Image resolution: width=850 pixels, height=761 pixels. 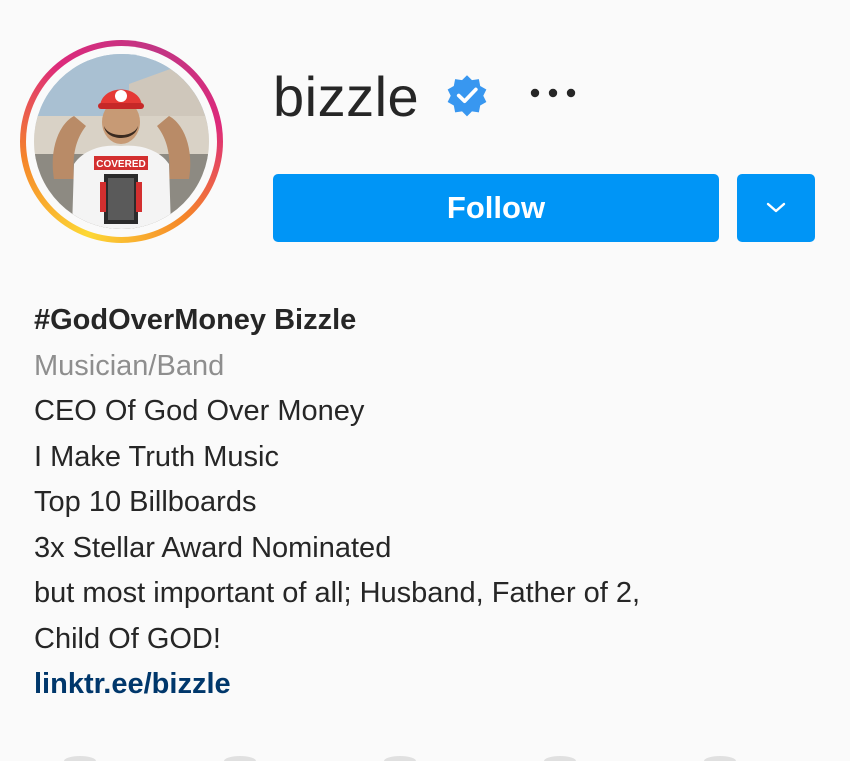 What do you see at coordinates (346, 96) in the screenshot?
I see `profile-username: bizzle` at bounding box center [346, 96].